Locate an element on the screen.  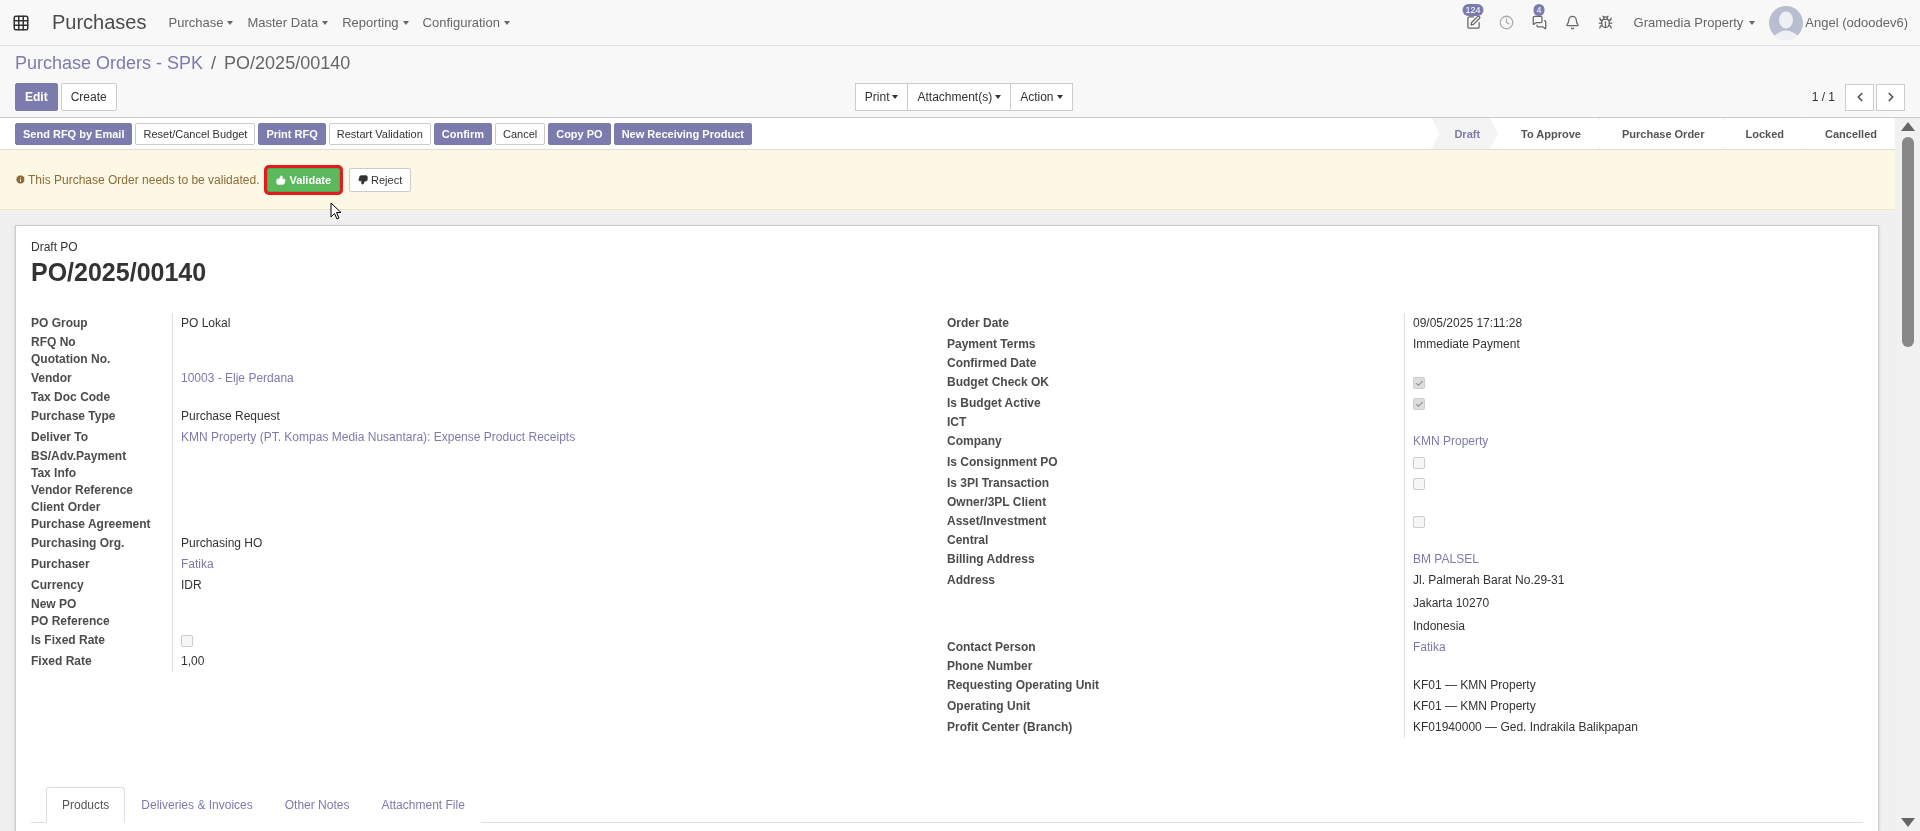
field-value: KF01 — KMN Property is located at coordinates (1475, 706).